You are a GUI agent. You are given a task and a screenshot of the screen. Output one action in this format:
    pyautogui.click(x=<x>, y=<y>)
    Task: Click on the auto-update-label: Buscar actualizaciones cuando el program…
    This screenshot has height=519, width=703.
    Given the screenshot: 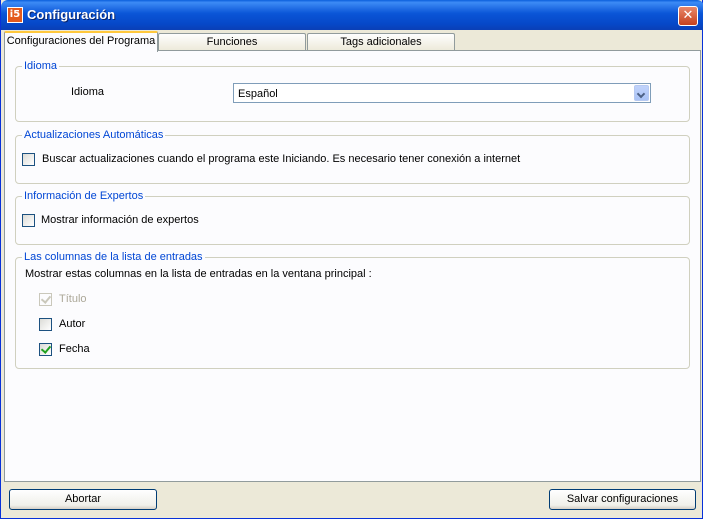 What is the action you would take?
    pyautogui.click(x=281, y=159)
    